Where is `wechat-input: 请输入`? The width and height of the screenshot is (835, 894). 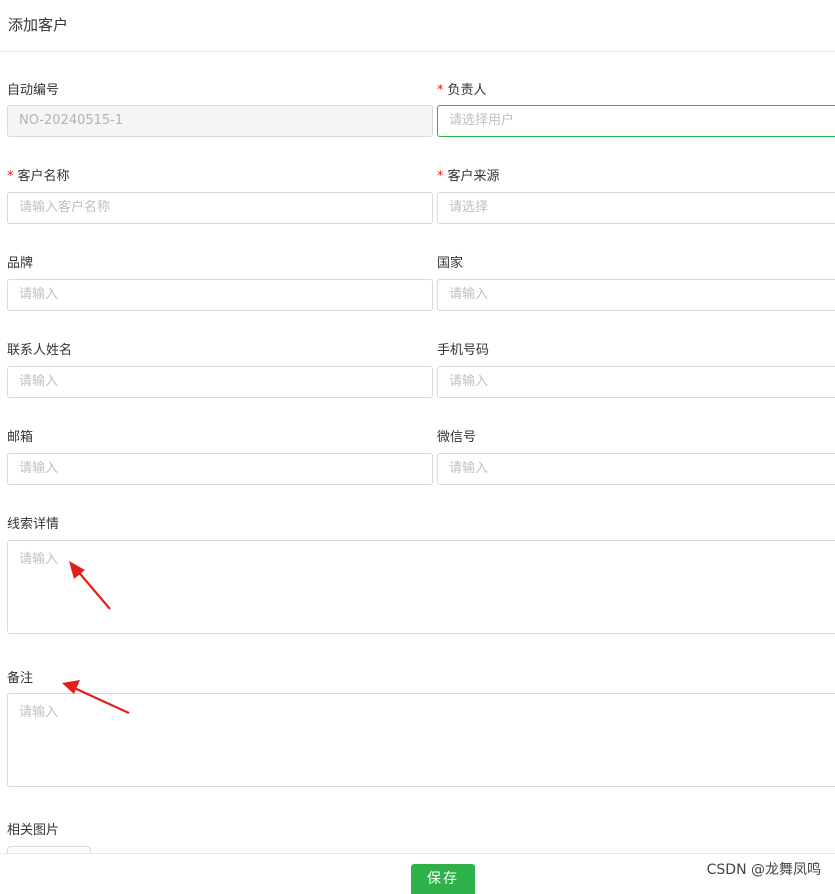 wechat-input: 请输入 is located at coordinates (636, 469).